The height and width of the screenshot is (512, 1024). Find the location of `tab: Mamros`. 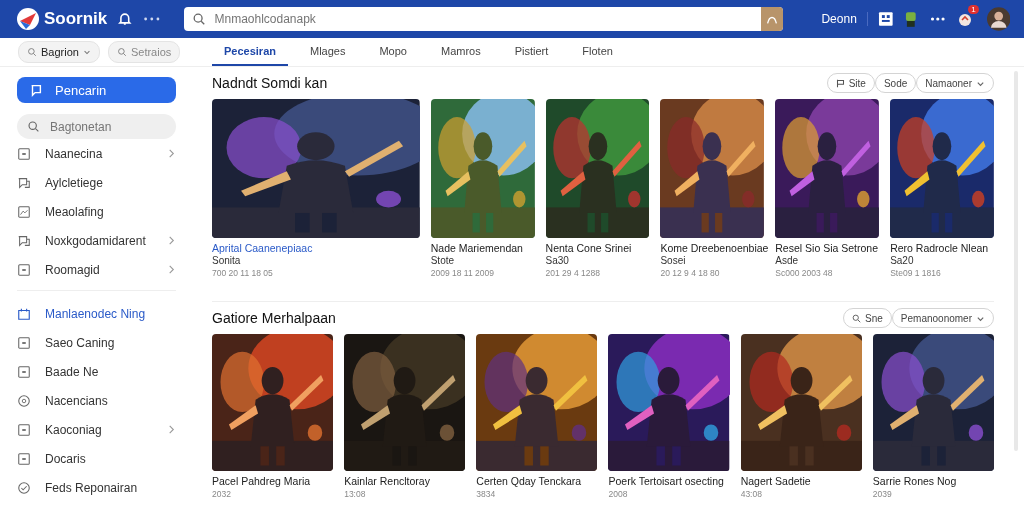

tab: Mamros is located at coordinates (461, 52).